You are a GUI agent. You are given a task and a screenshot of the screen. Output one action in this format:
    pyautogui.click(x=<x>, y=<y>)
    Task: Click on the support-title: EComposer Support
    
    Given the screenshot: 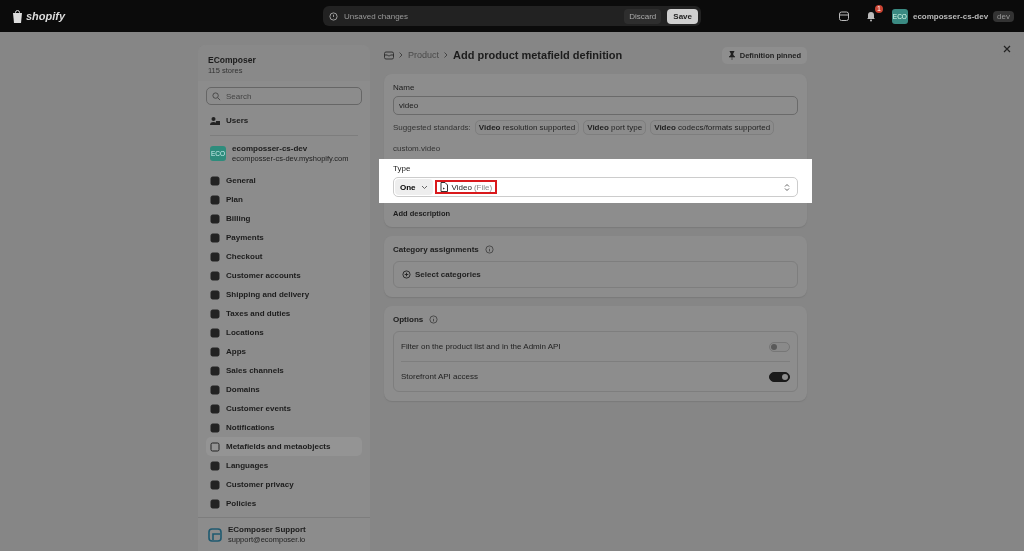 What is the action you would take?
    pyautogui.click(x=267, y=529)
    